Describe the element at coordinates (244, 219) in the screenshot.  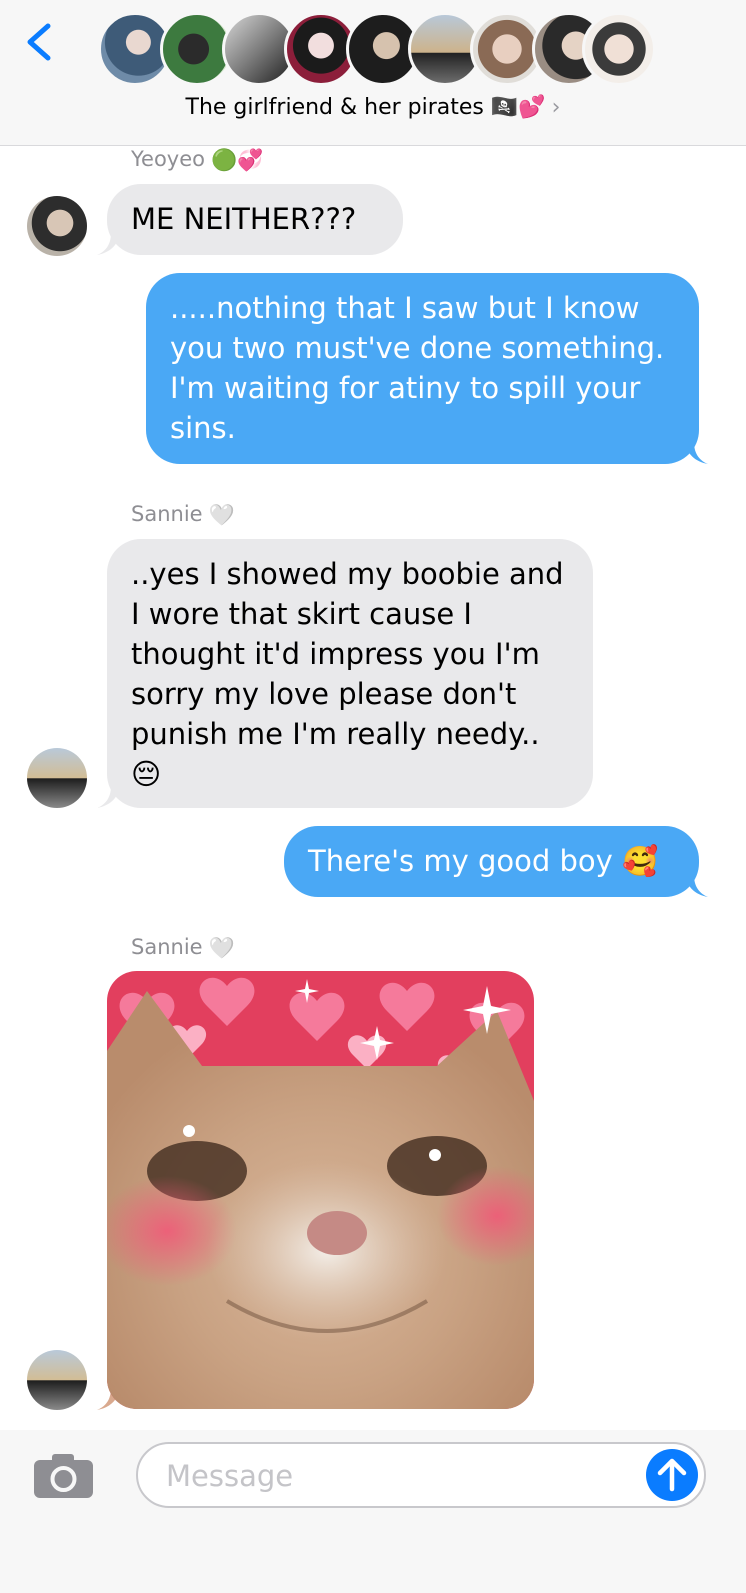
I see `message-text: ME NEITHER???` at that location.